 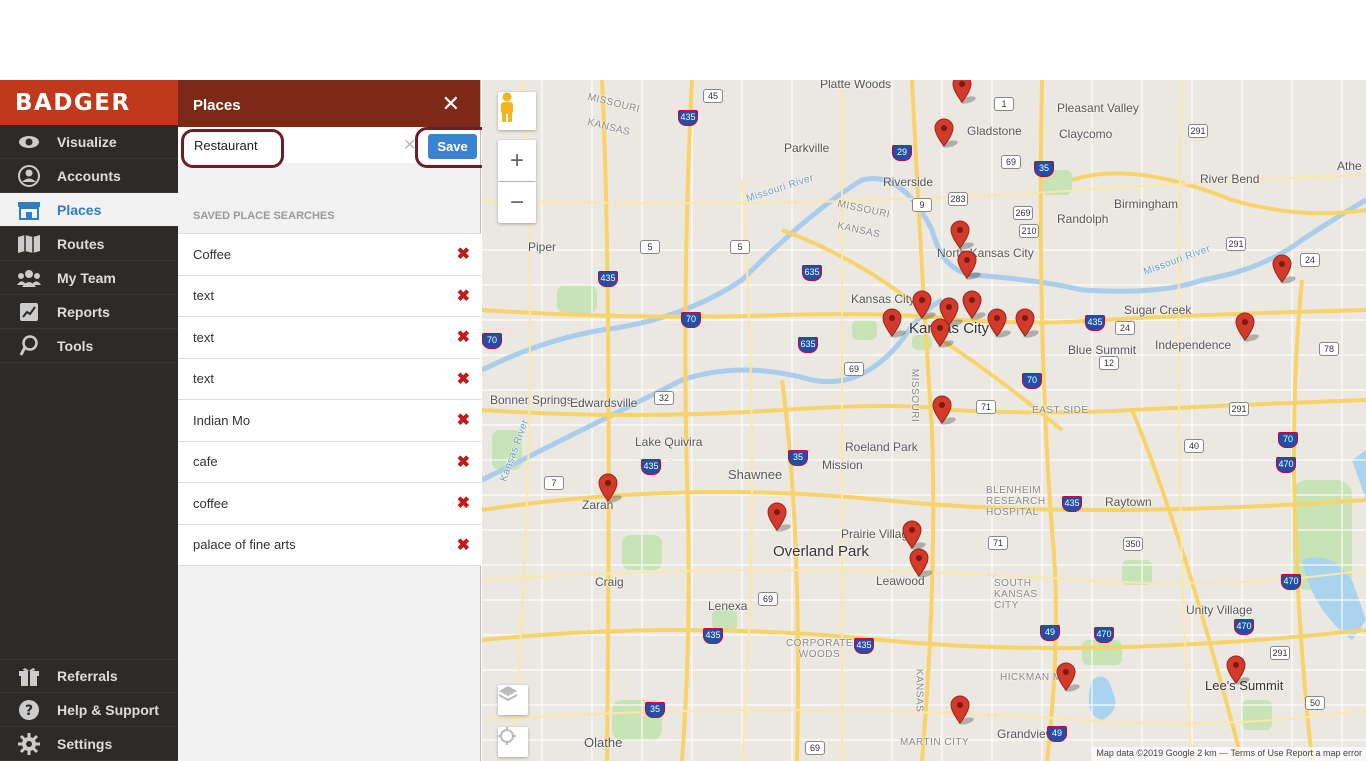 I want to click on map-label: Mission, so click(x=842, y=465).